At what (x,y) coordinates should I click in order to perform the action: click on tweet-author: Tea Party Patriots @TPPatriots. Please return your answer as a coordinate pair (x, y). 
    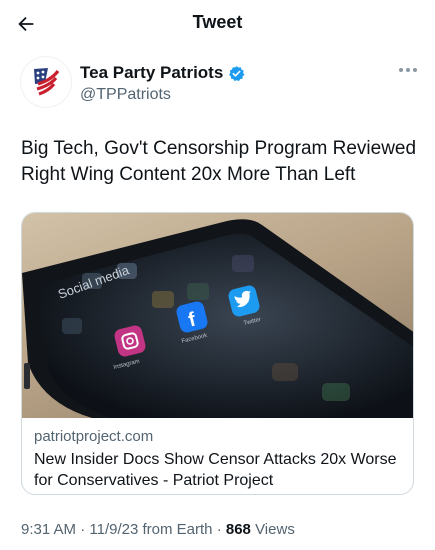
    Looking at the image, I should click on (220, 86).